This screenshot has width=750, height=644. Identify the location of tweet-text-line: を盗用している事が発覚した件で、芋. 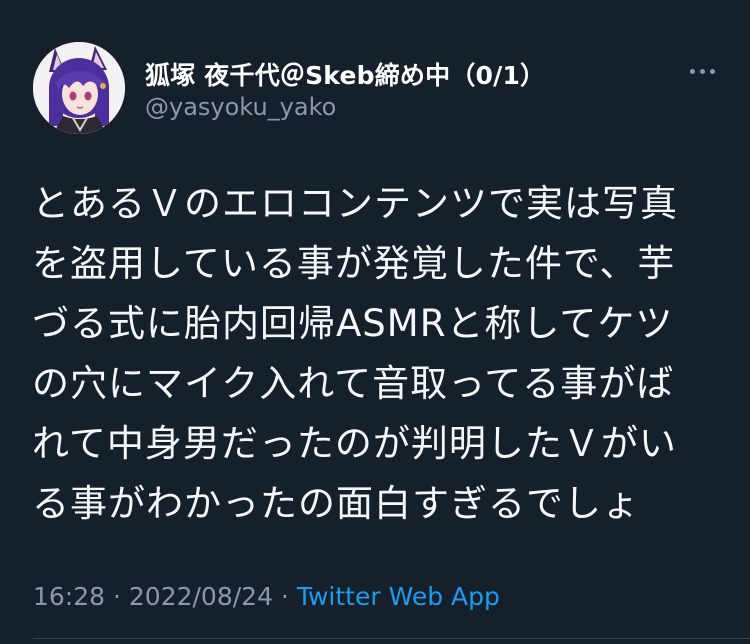
(354, 263).